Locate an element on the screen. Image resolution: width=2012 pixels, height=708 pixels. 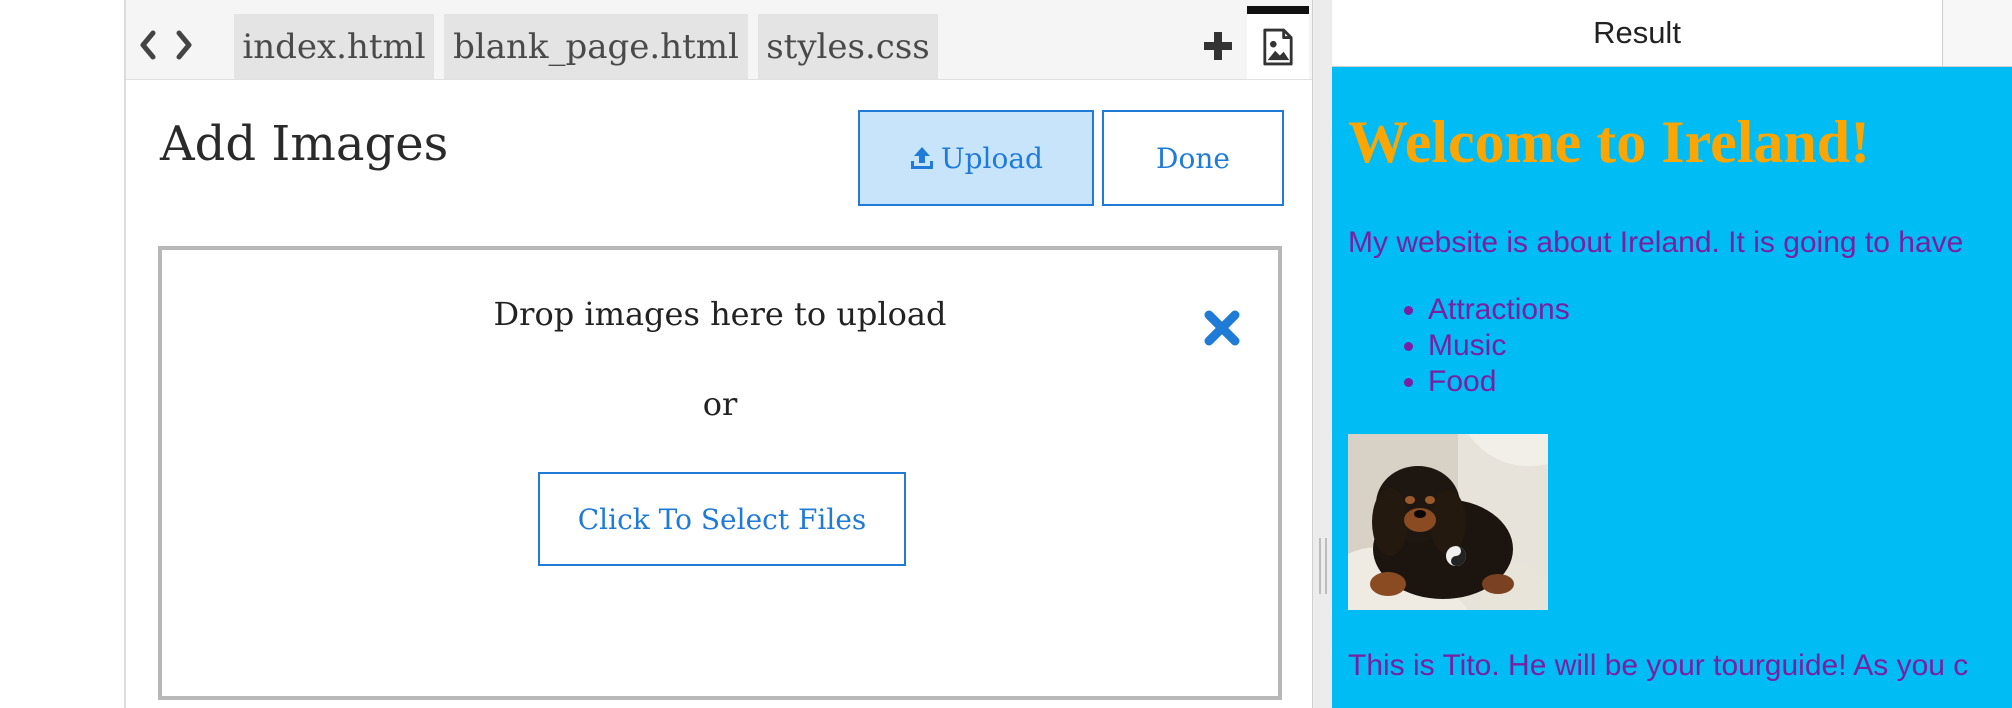
tab-label: blank_page.html is located at coordinates (596, 46).